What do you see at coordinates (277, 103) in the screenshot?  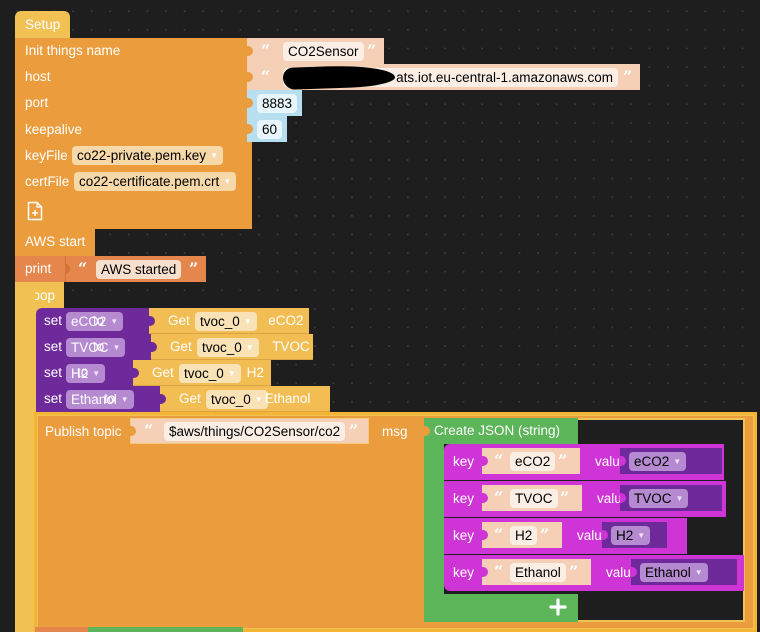 I see `port-field: 8883` at bounding box center [277, 103].